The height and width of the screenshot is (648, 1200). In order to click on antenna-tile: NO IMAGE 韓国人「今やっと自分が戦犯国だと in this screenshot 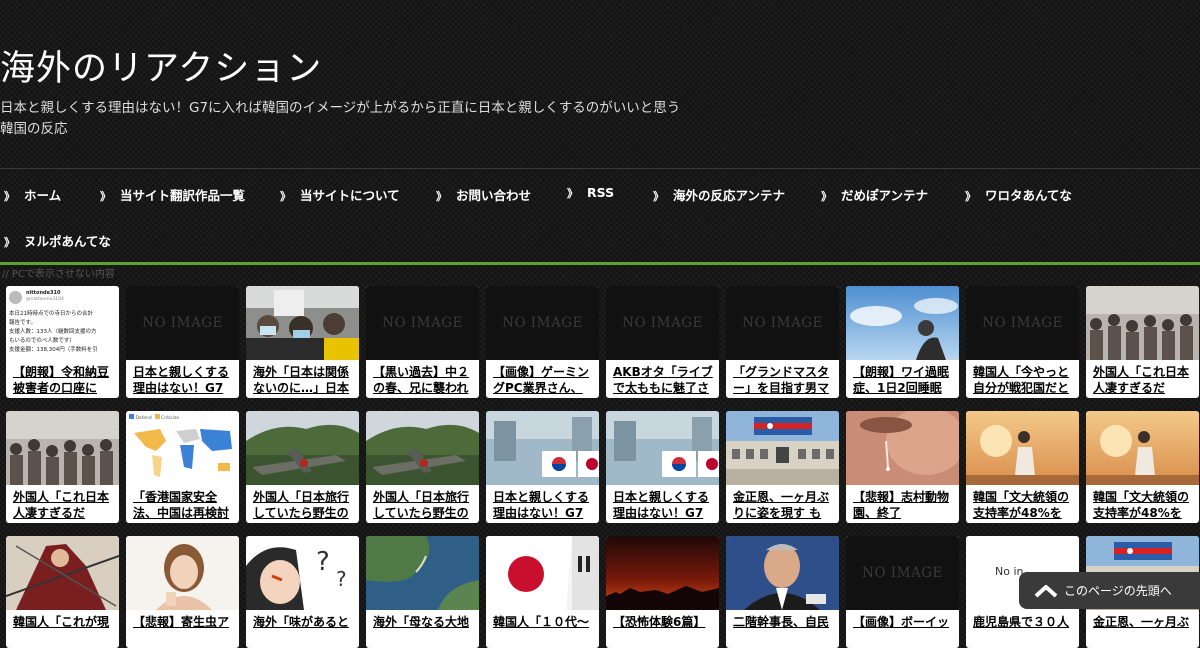, I will do `click(1022, 342)`.